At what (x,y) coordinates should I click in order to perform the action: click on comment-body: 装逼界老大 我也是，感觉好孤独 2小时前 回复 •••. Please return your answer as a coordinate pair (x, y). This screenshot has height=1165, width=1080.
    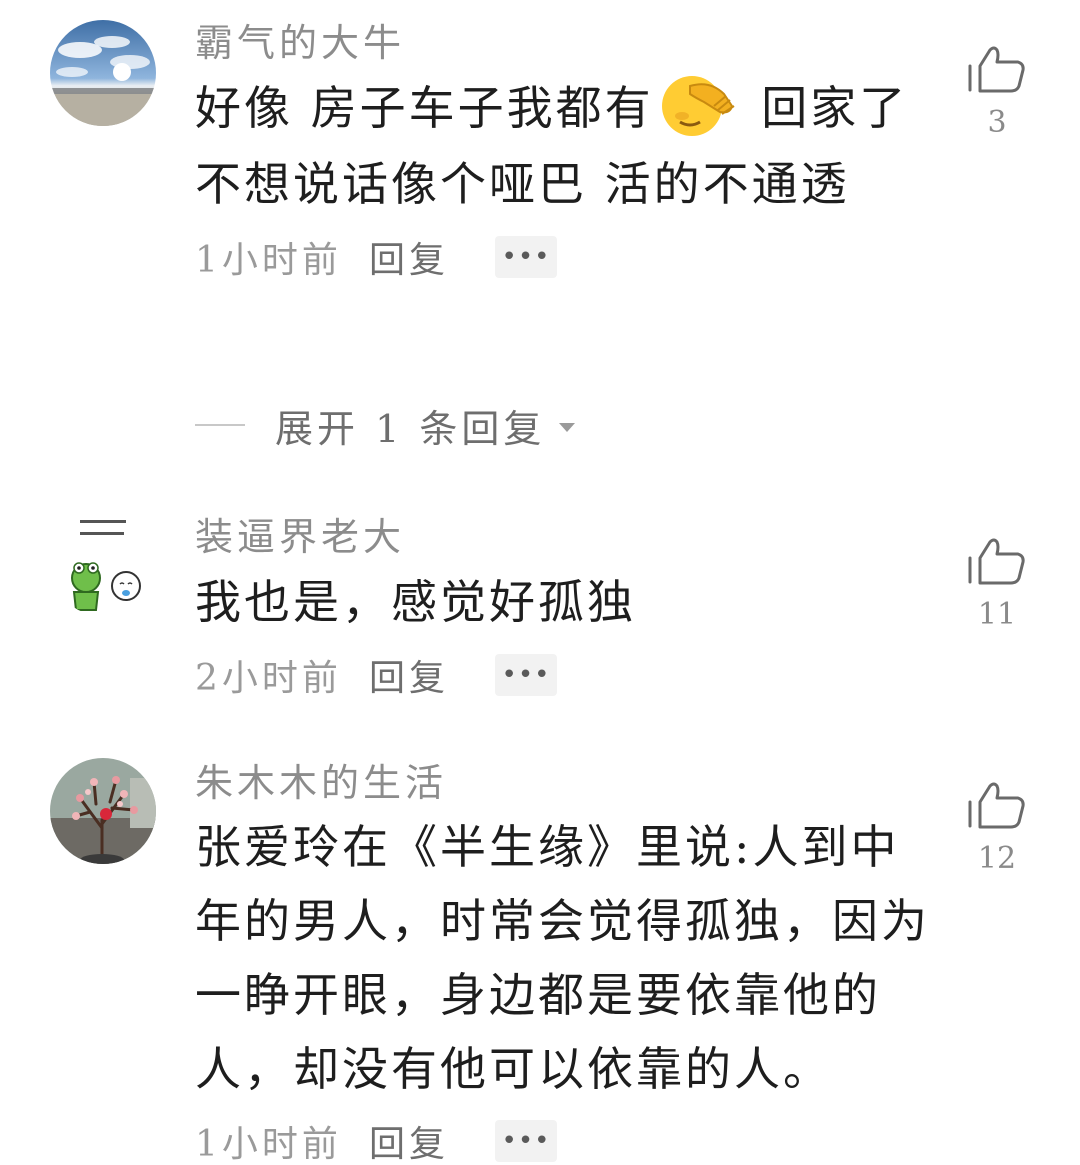
    Looking at the image, I should click on (565, 609).